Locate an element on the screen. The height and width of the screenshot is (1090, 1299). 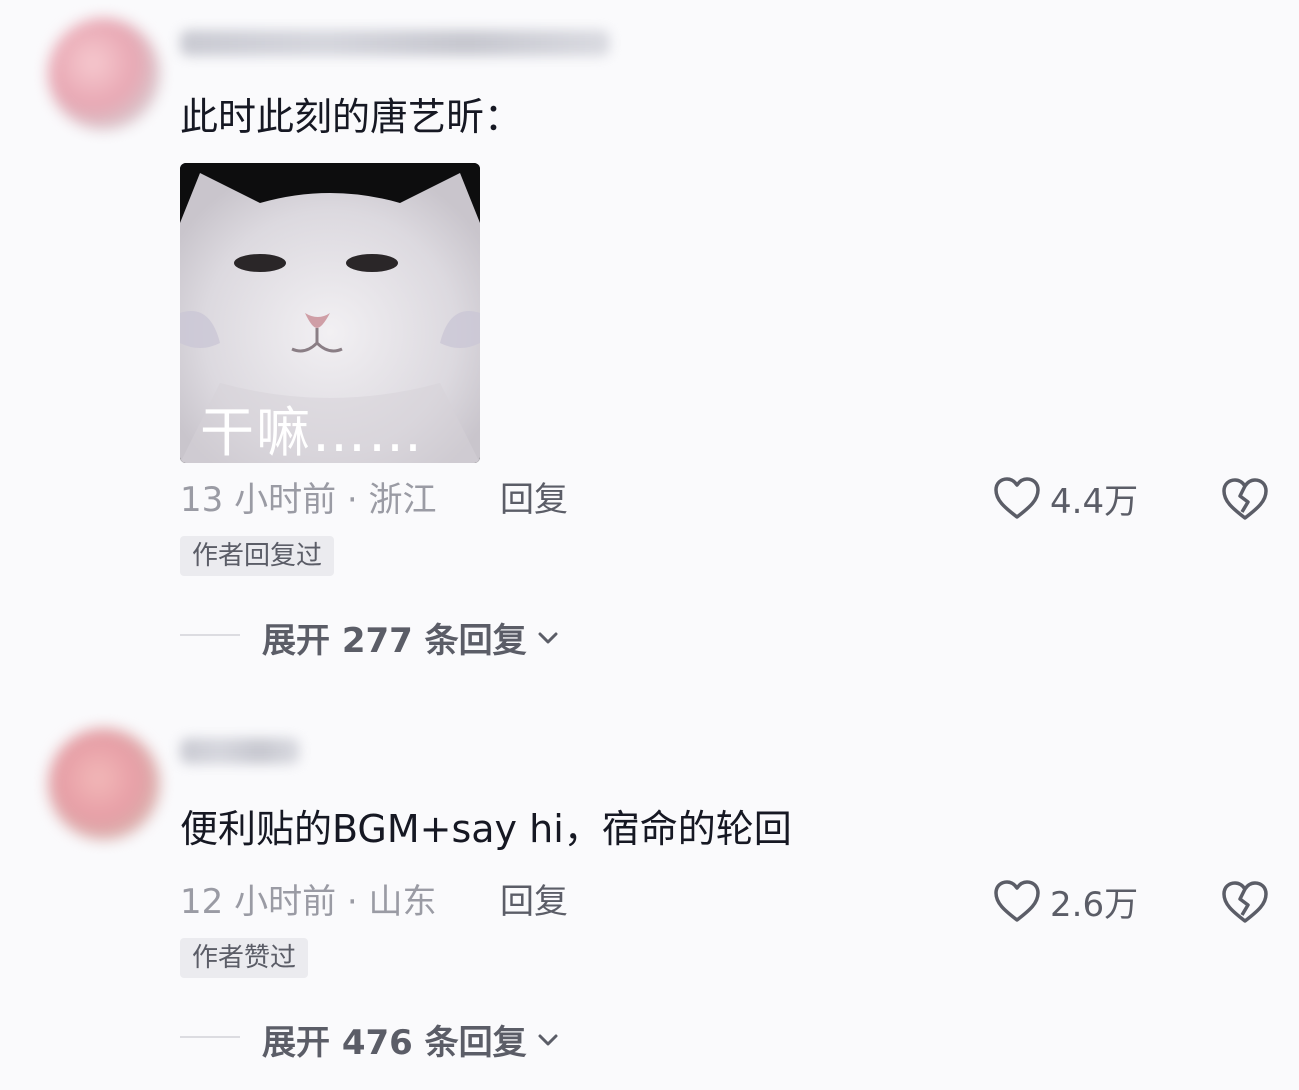
expand-replies-label: 展开 476 条回复 is located at coordinates (394, 1043).